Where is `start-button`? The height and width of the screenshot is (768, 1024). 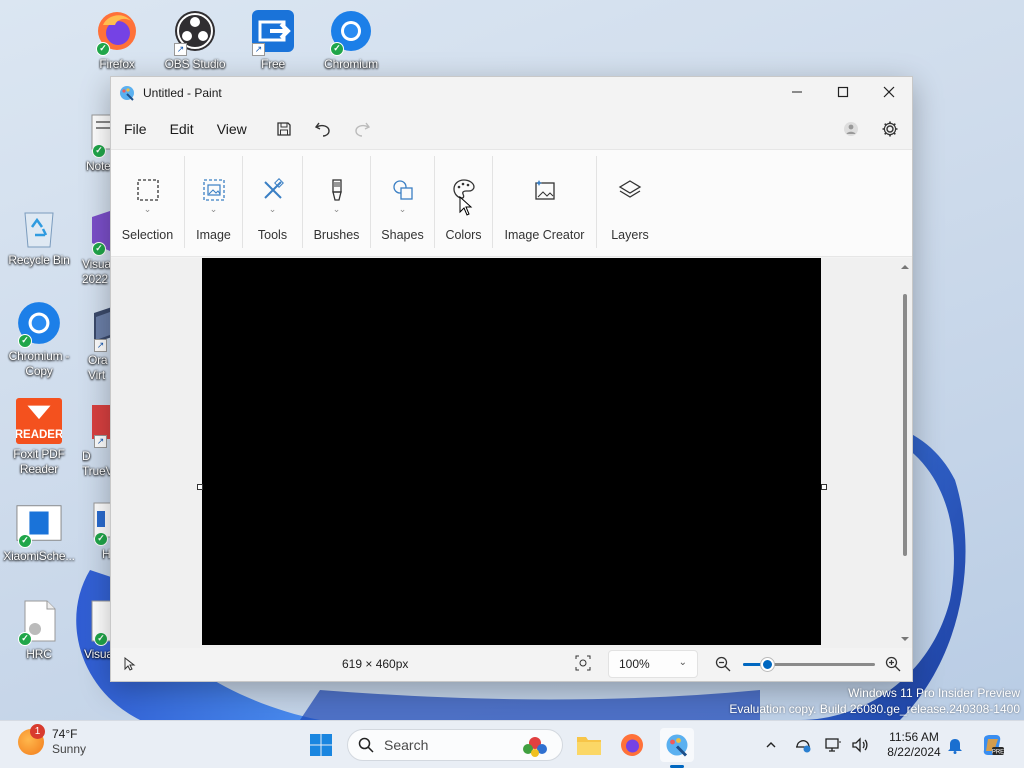
start-button is located at coordinates (321, 745).